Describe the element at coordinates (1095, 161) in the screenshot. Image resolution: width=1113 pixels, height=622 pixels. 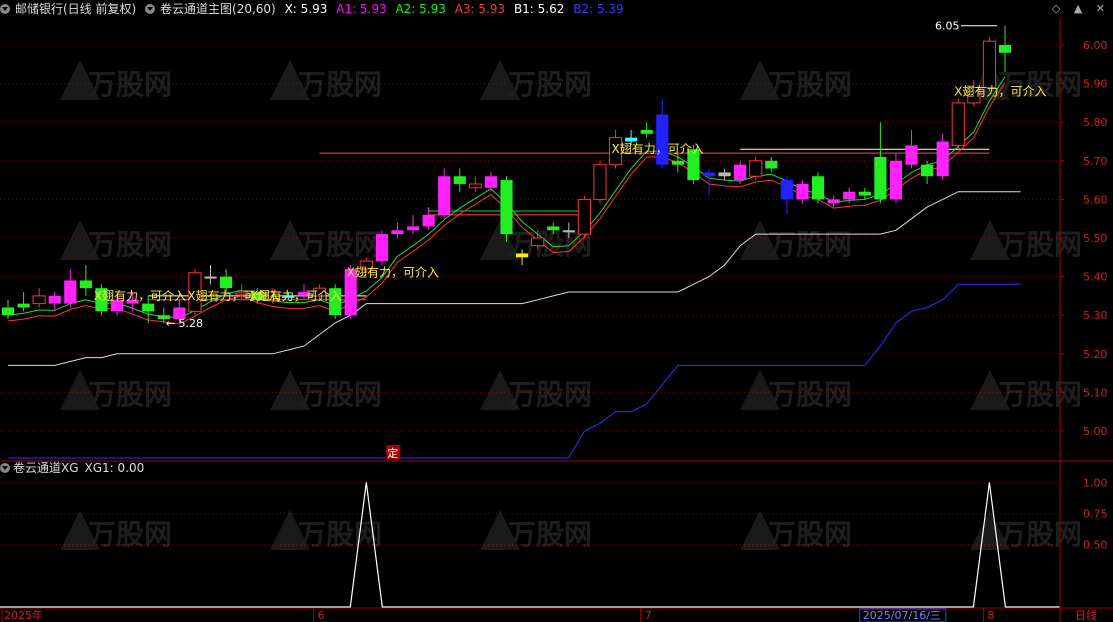
I see `price-tick-label: 5.70` at that location.